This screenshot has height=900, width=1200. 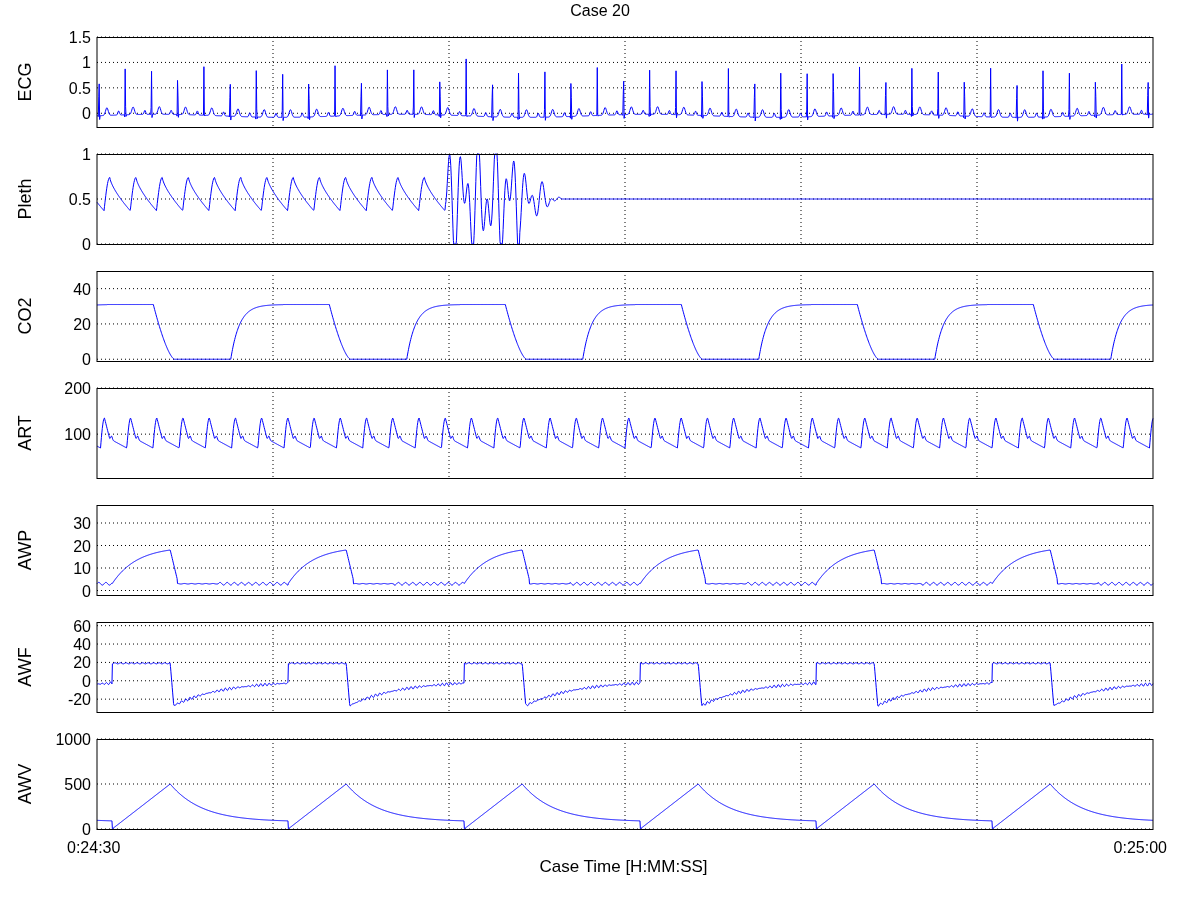 What do you see at coordinates (77, 435) in the screenshot?
I see `tick-label: 100` at bounding box center [77, 435].